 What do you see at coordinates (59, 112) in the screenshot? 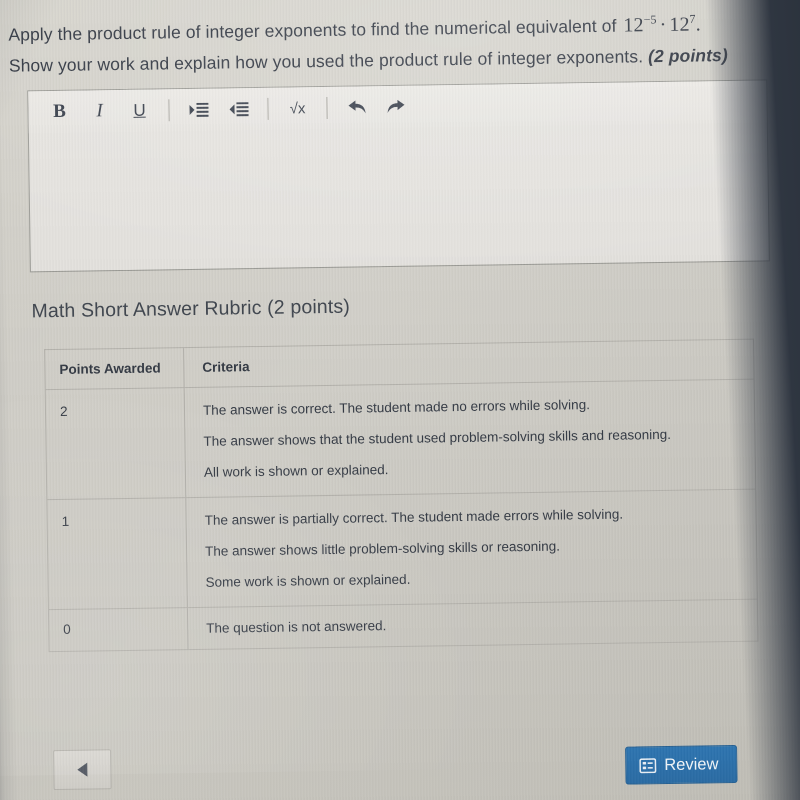
I see `bold-button: B` at bounding box center [59, 112].